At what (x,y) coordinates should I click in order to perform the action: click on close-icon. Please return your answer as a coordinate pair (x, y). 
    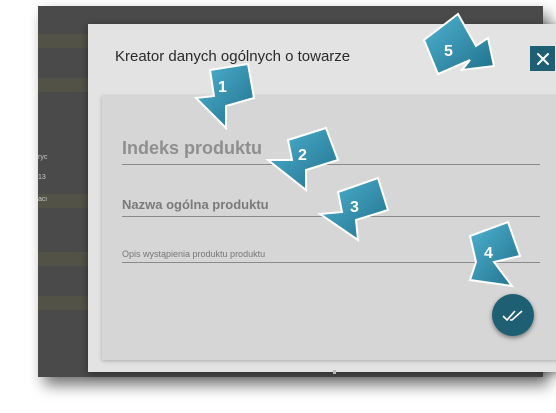
    Looking at the image, I should click on (542, 58).